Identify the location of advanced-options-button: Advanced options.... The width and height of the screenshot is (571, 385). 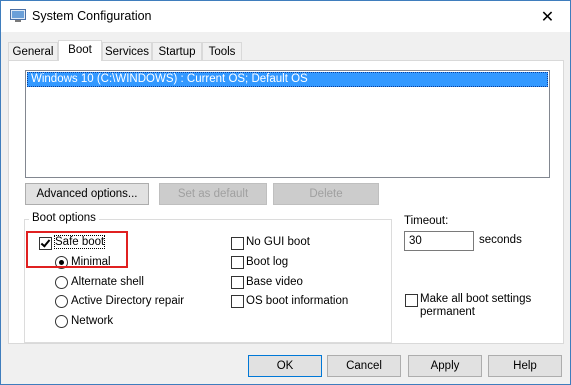
(87, 194).